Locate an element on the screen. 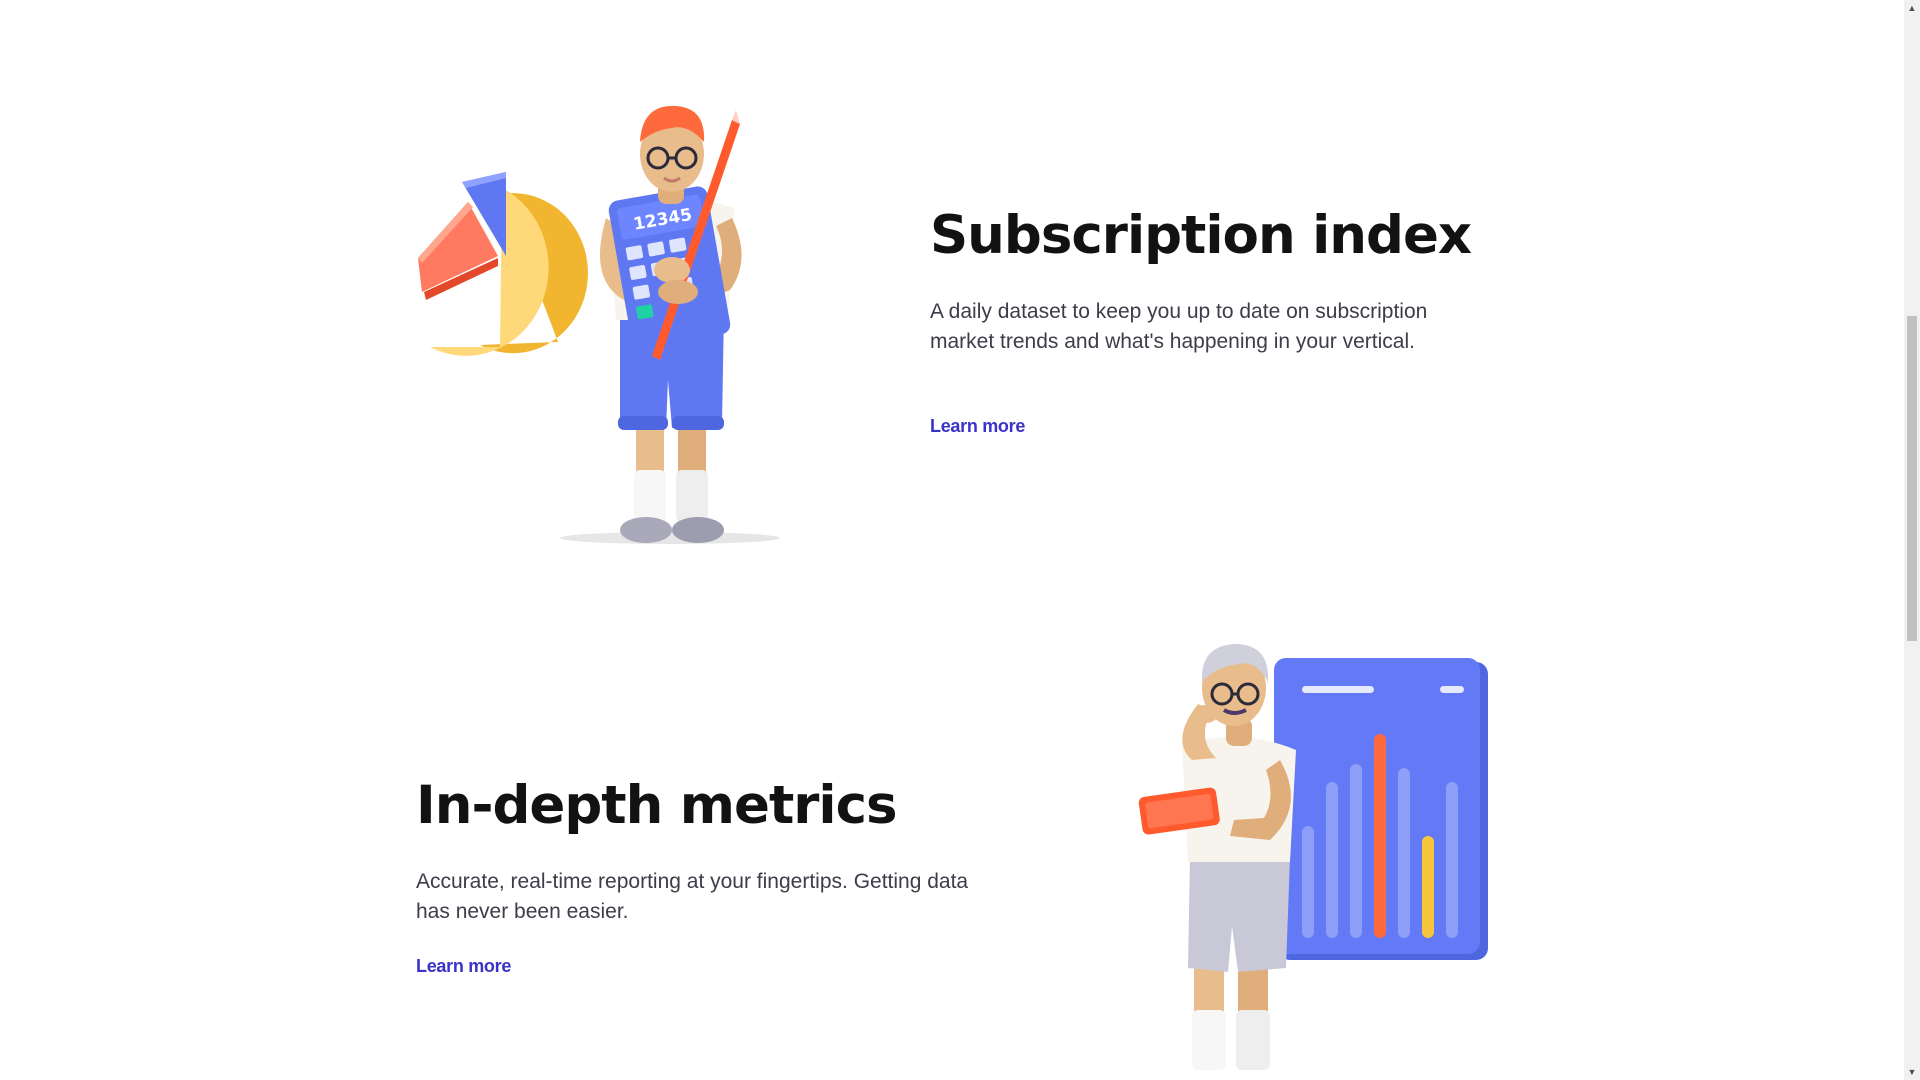  learn-more-link-subscription-index: Learn more is located at coordinates (977, 426).